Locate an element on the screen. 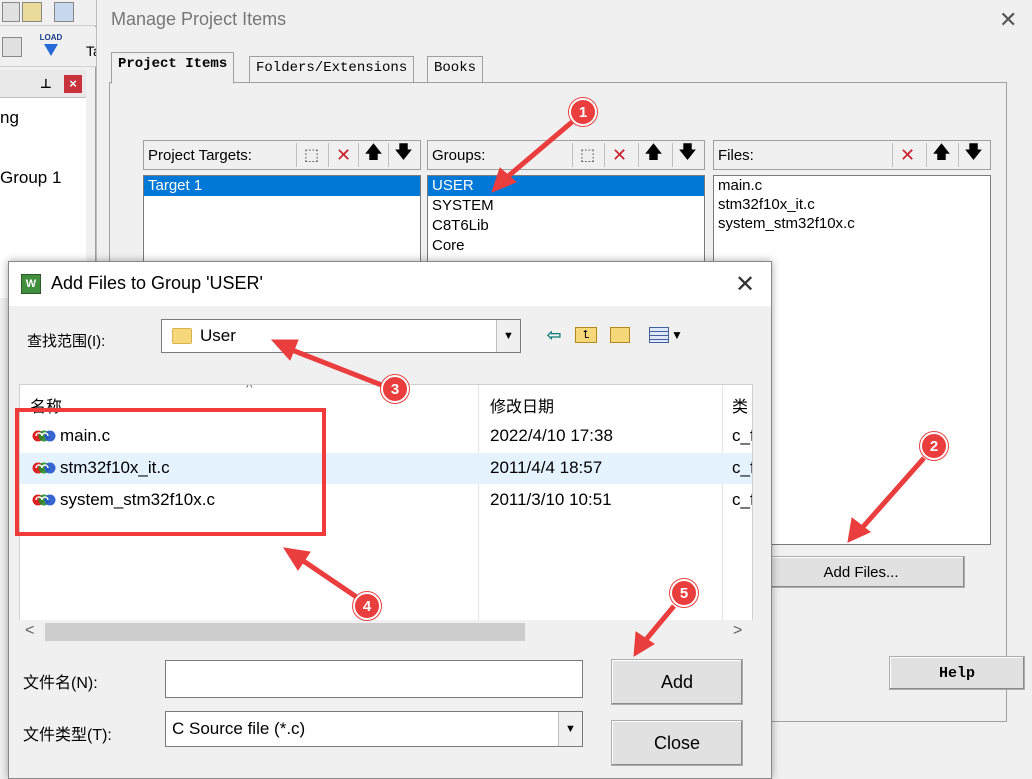  filename-input is located at coordinates (374, 679).